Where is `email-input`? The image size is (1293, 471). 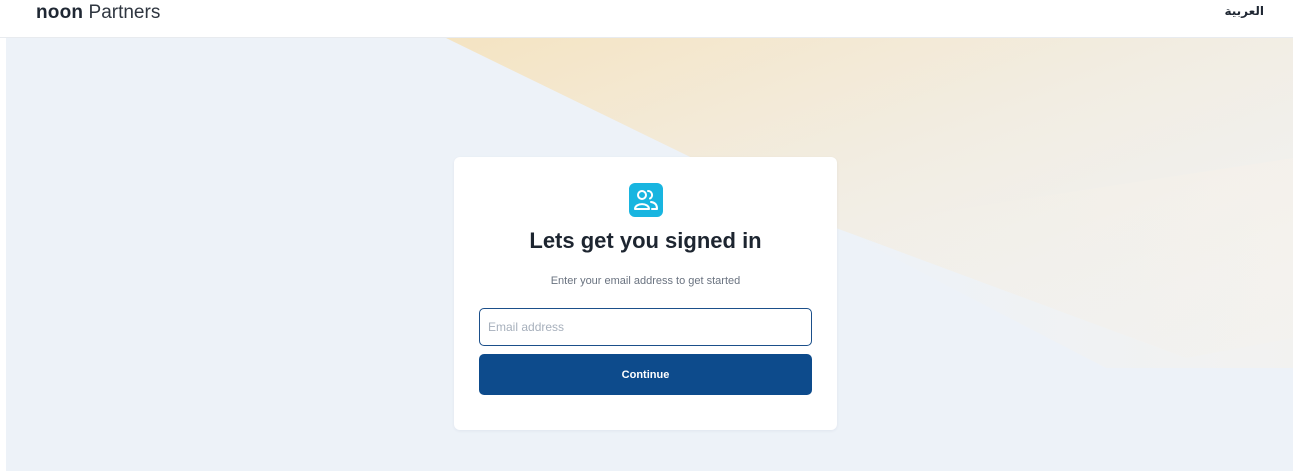
email-input is located at coordinates (645, 327).